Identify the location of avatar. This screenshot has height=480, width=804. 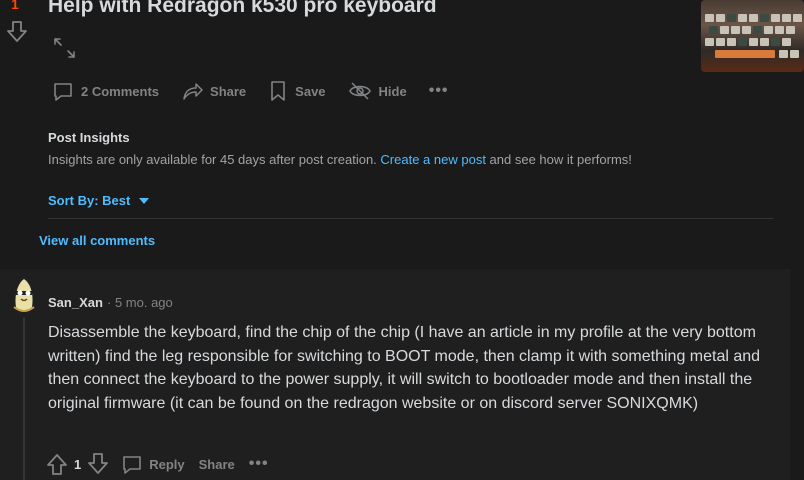
(24, 296).